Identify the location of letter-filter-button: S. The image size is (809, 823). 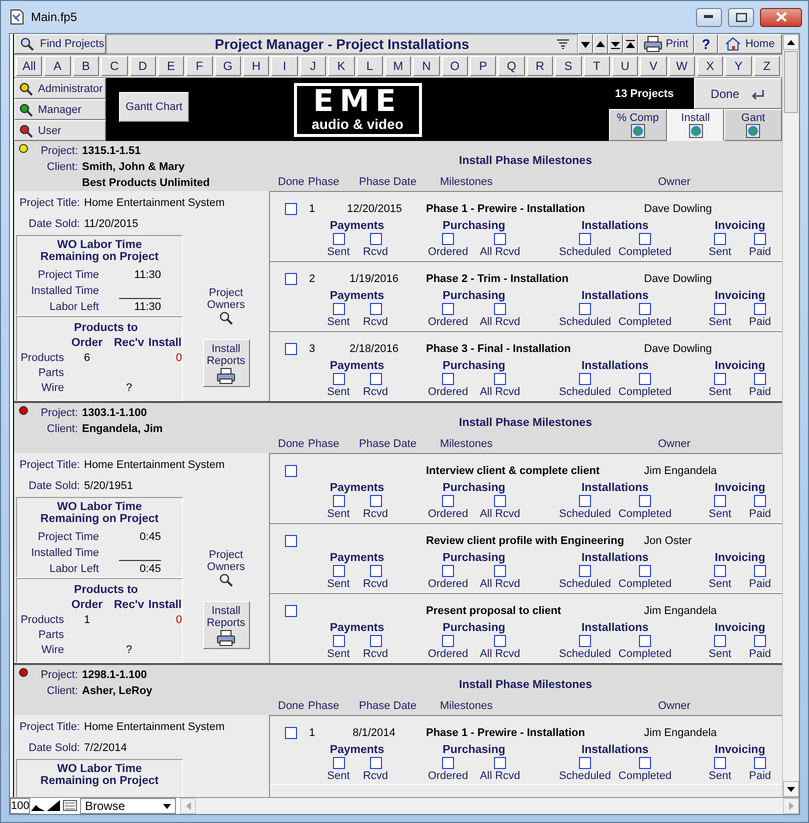
(568, 66).